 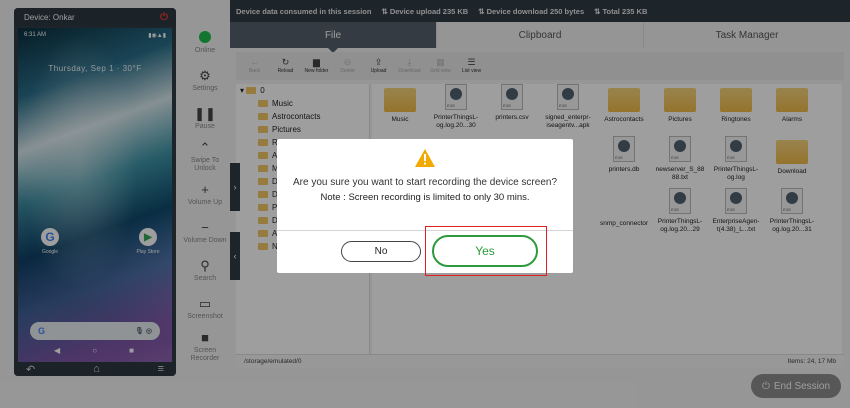 What do you see at coordinates (381, 251) in the screenshot?
I see `no-button: No` at bounding box center [381, 251].